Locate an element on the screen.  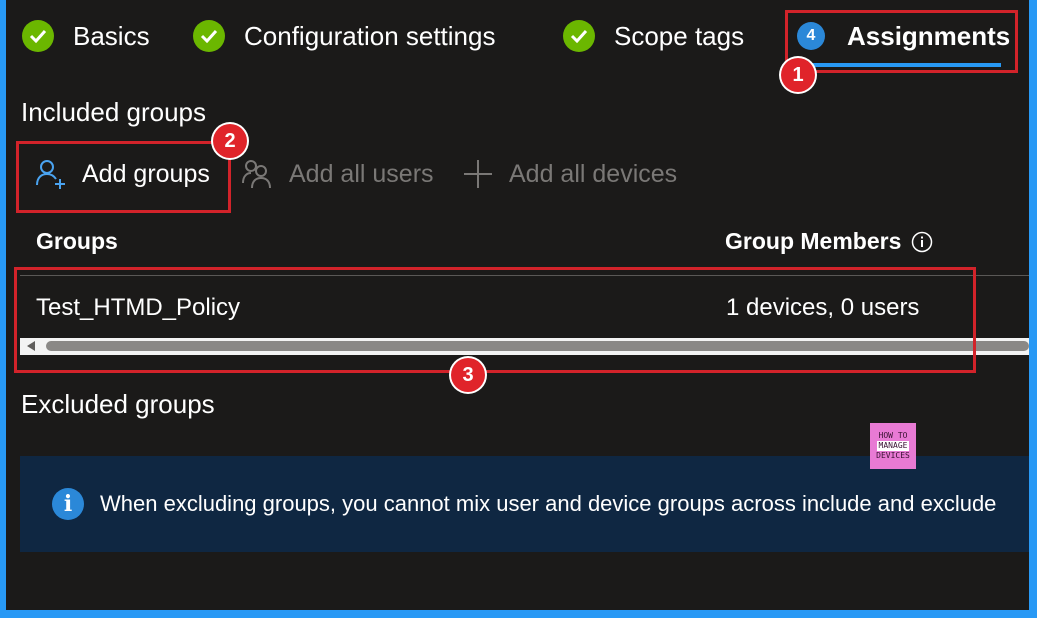
plus-icon is located at coordinates (478, 174).